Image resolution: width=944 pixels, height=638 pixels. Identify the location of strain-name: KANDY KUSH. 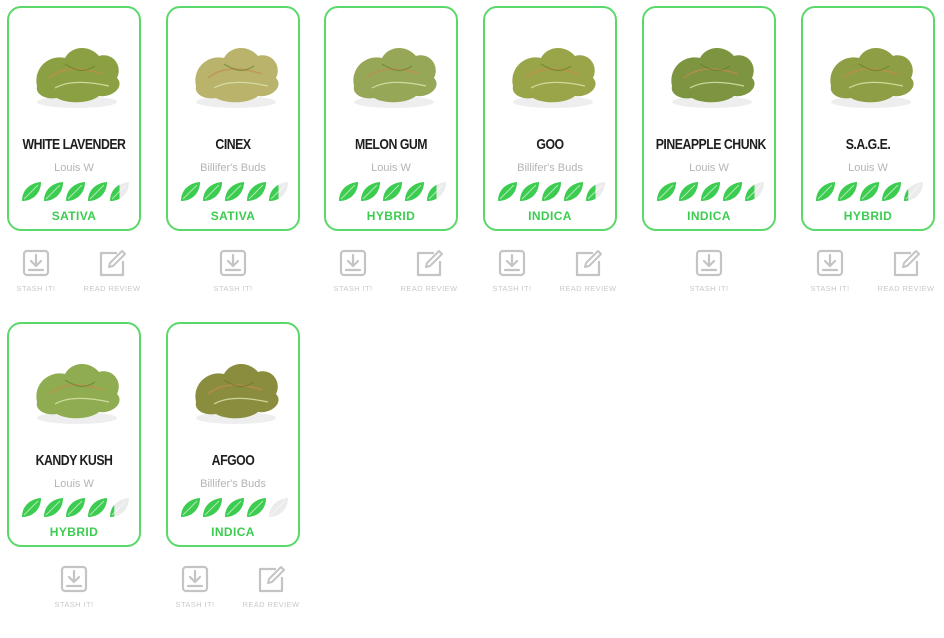
(74, 460).